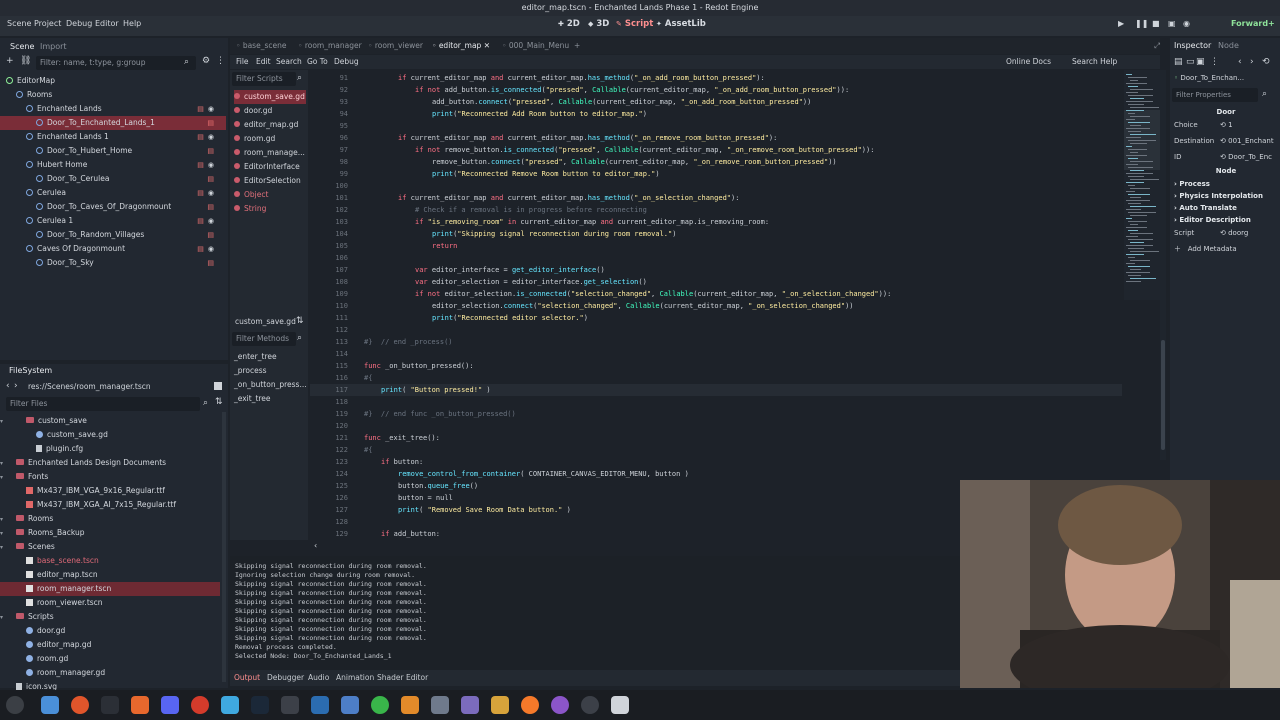  What do you see at coordinates (270, 97) in the screenshot?
I see `script-list-item: custom_save.gd` at bounding box center [270, 97].